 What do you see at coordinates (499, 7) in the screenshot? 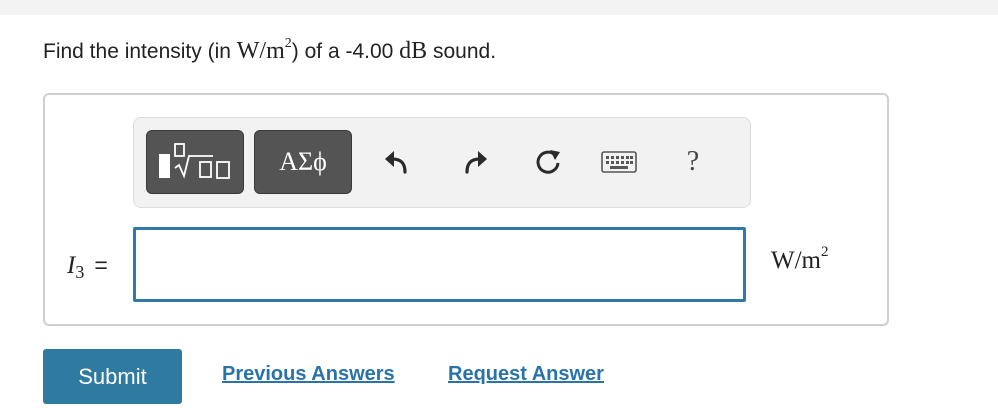
I see `top-bar` at bounding box center [499, 7].